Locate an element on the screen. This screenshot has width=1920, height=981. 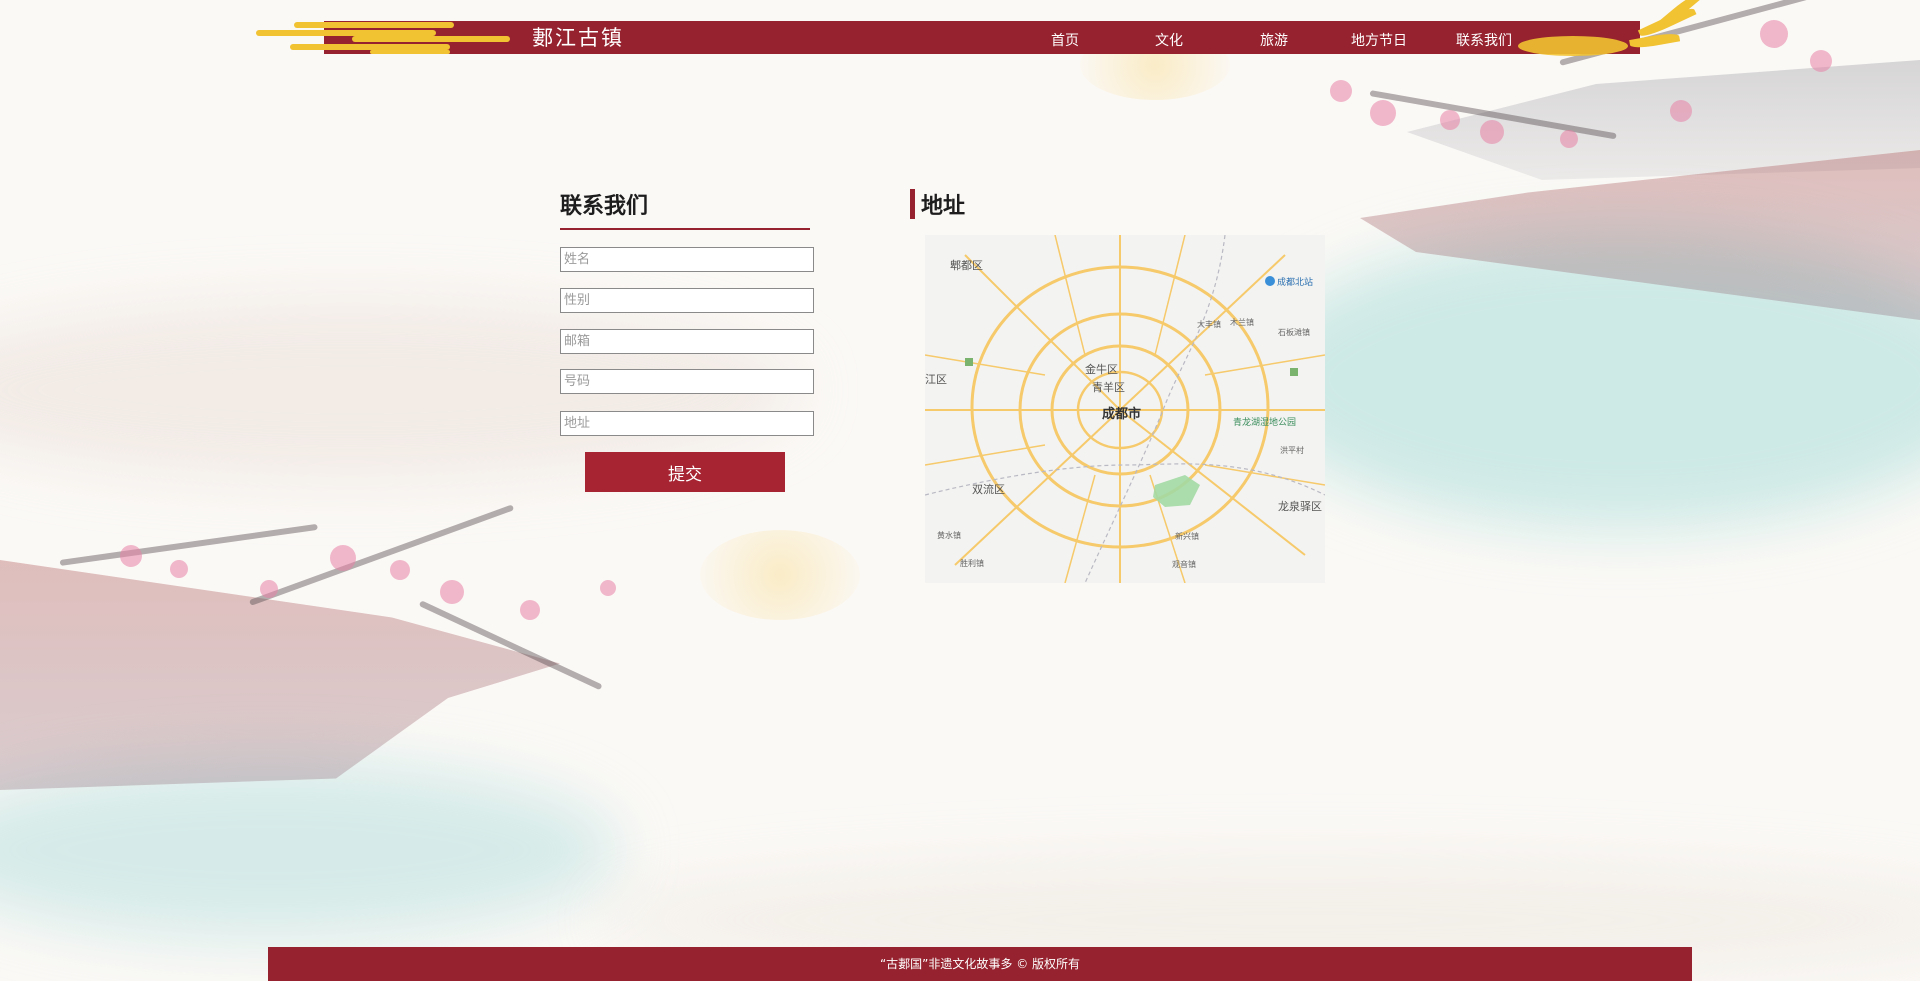
map-label-pidu: 郫都区 is located at coordinates (966, 265).